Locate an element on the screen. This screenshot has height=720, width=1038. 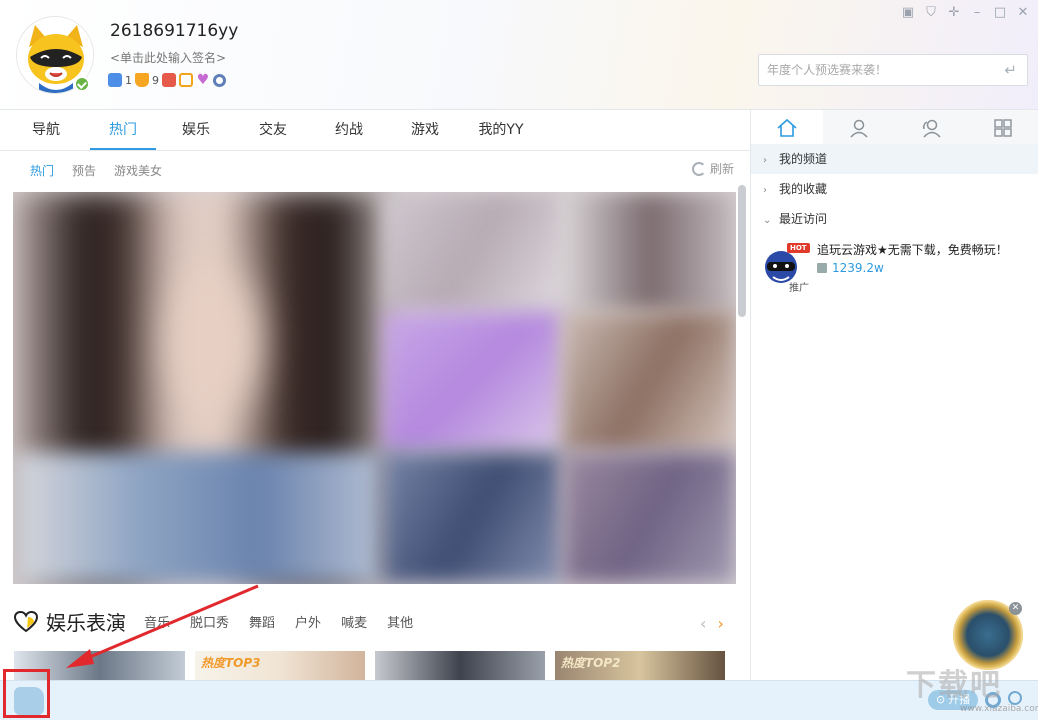
tab-games: 游戏 is located at coordinates (425, 130).